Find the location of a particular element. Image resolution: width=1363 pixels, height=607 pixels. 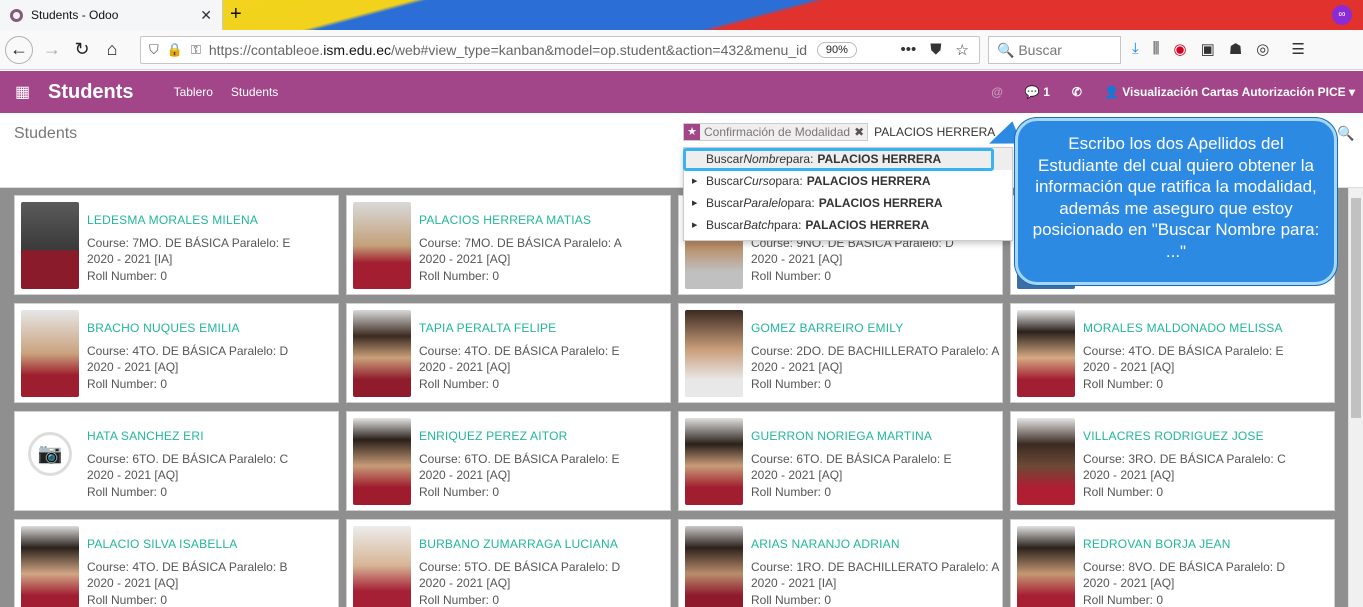

student-name: PALACIO SILVA ISABELLA is located at coordinates (162, 544).